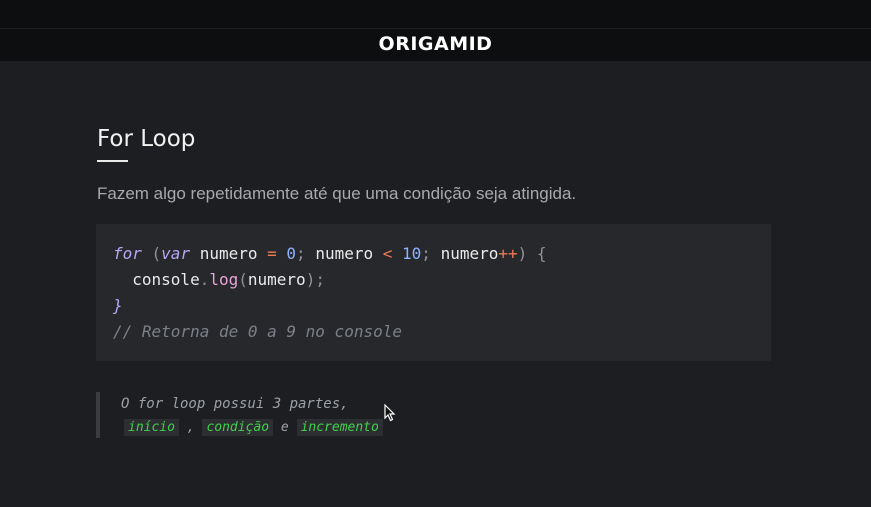  What do you see at coordinates (238, 427) in the screenshot?
I see `tag-condicao: condição` at bounding box center [238, 427].